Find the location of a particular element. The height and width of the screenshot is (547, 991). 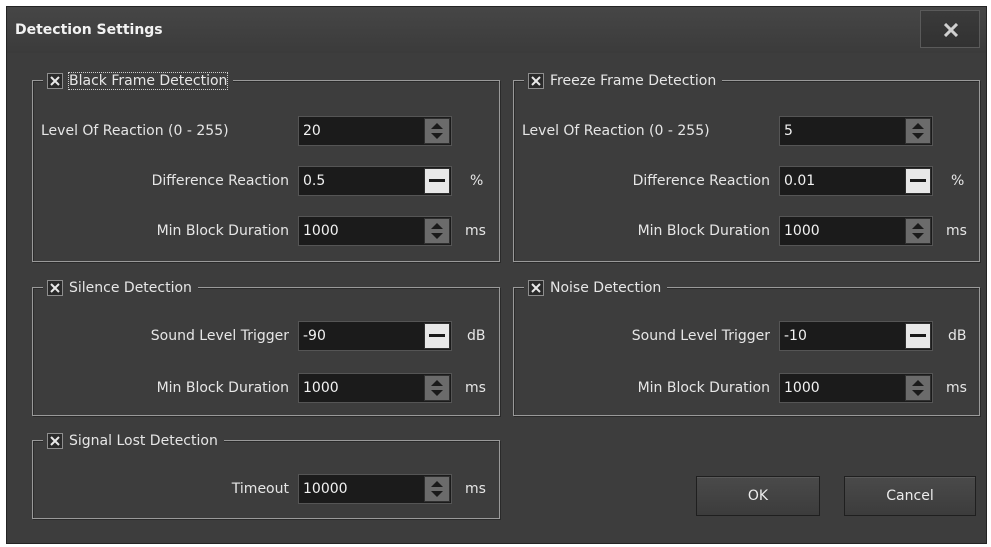

close-button is located at coordinates (950, 29).